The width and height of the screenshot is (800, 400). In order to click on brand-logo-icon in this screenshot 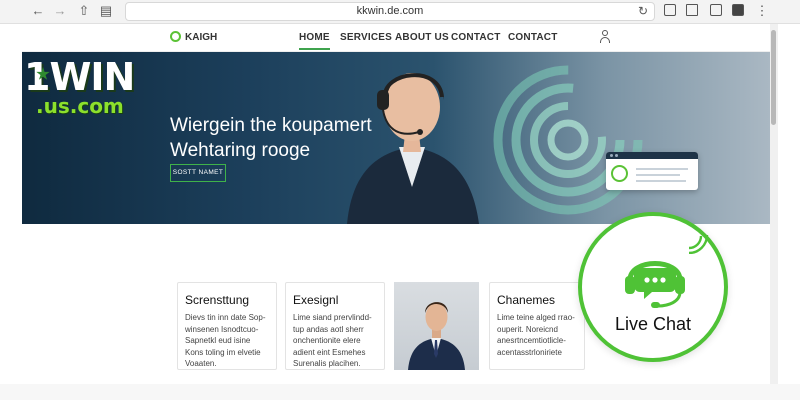, I will do `click(175, 36)`.